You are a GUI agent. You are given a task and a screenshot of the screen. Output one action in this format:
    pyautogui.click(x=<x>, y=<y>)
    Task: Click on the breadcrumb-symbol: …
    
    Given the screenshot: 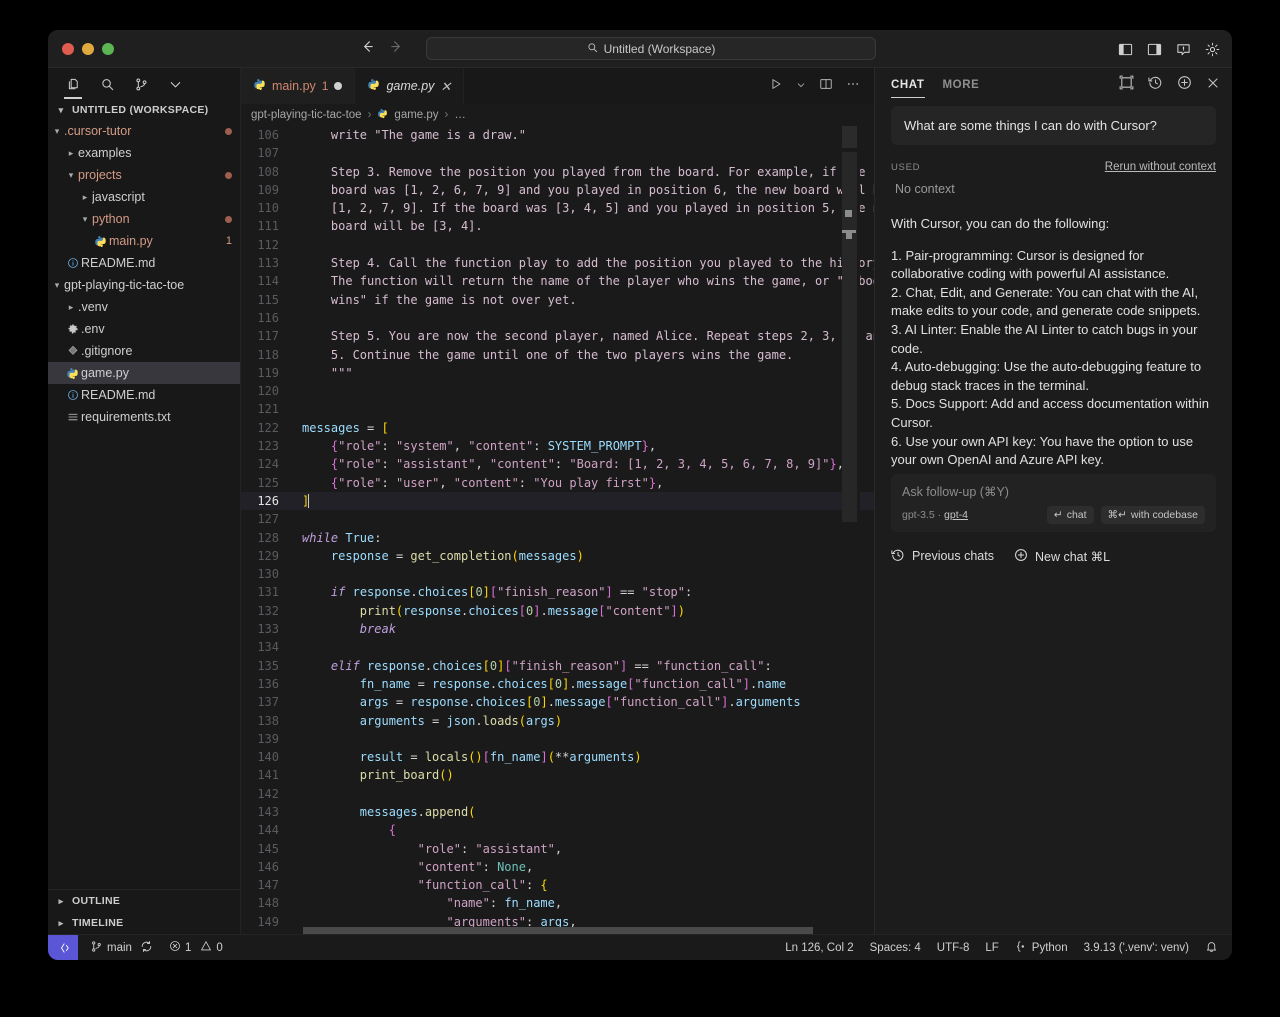 What is the action you would take?
    pyautogui.click(x=460, y=115)
    